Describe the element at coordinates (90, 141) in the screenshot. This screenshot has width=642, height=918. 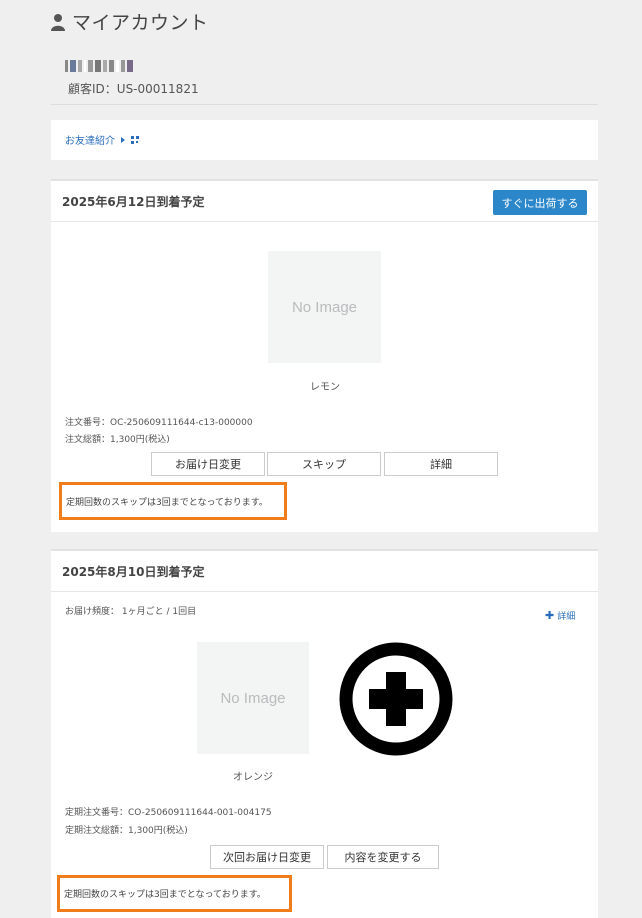
I see `referral-label: お友達紹介` at that location.